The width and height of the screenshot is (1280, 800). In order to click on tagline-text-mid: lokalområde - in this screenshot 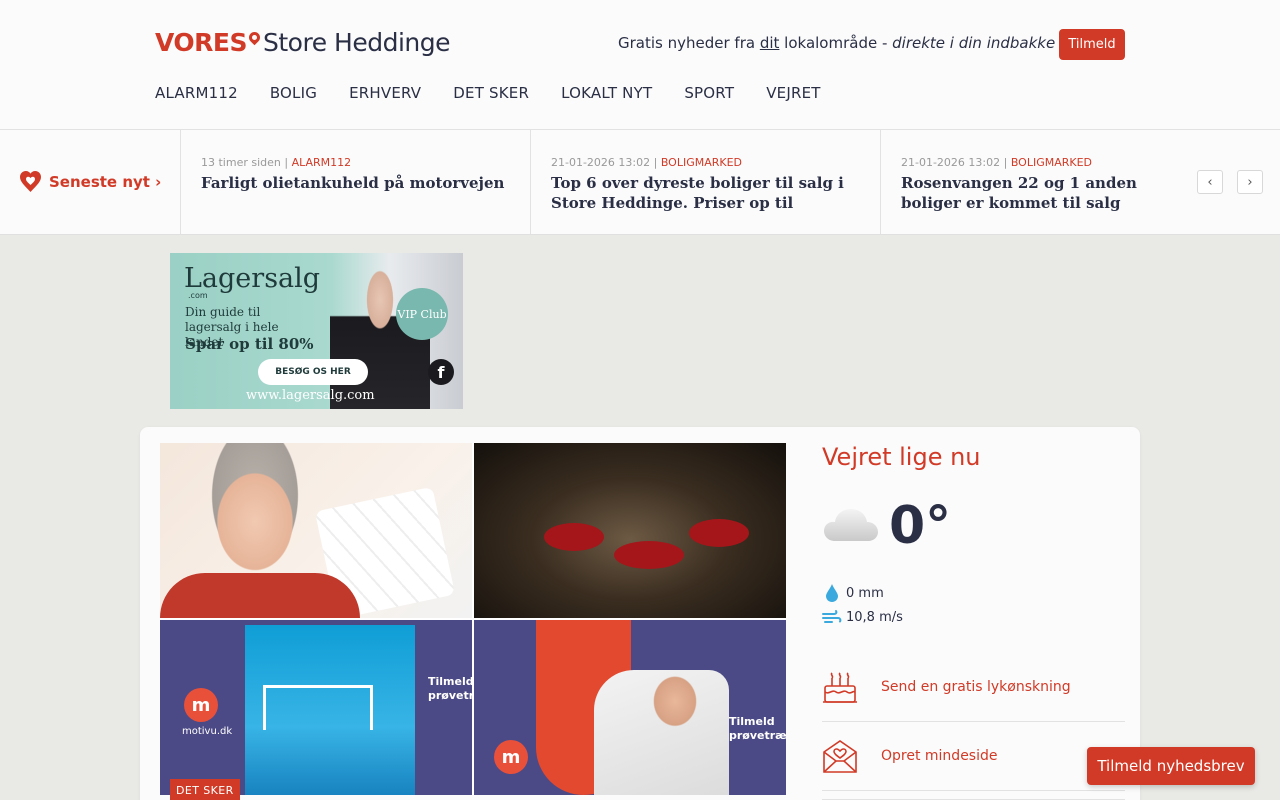, I will do `click(836, 43)`.